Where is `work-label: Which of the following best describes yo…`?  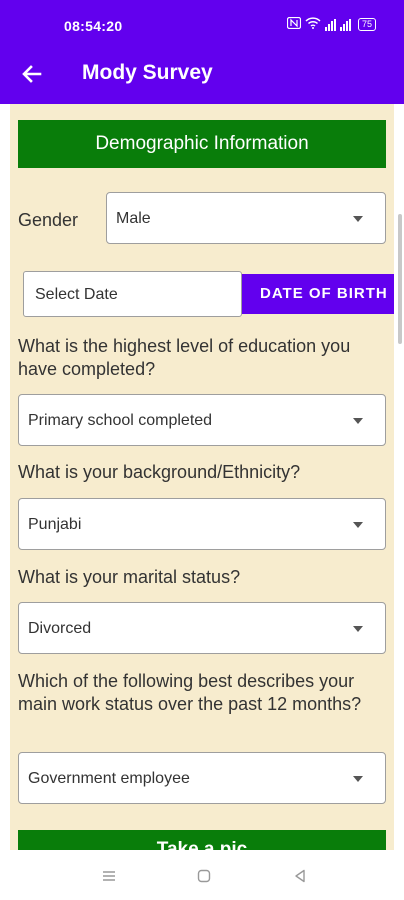 work-label: Which of the following best describes yo… is located at coordinates (190, 692).